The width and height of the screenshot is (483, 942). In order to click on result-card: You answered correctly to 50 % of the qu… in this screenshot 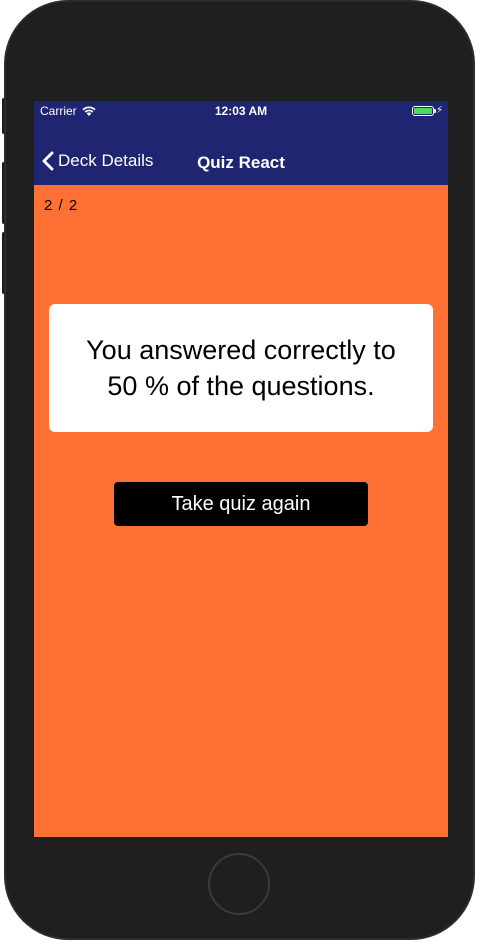, I will do `click(241, 368)`.